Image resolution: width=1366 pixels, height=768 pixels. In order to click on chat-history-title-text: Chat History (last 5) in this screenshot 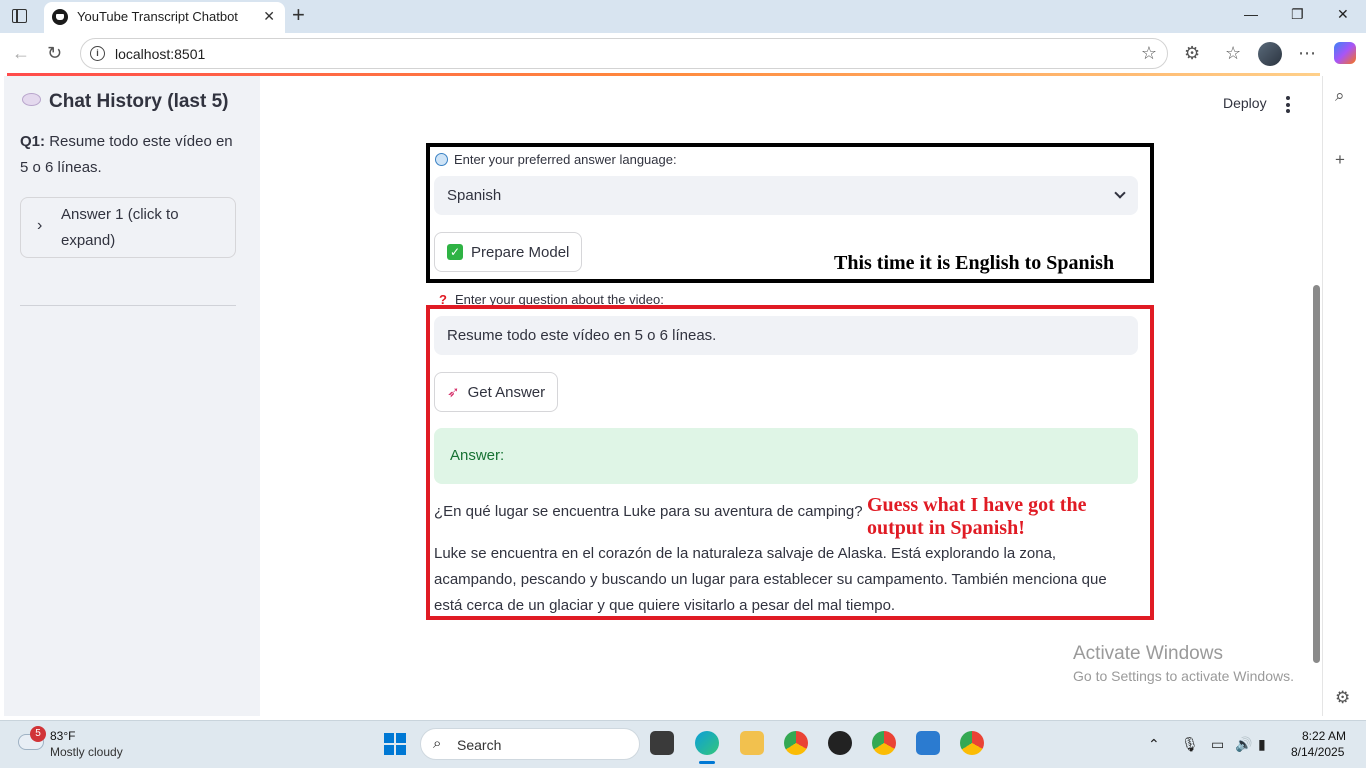, I will do `click(139, 101)`.